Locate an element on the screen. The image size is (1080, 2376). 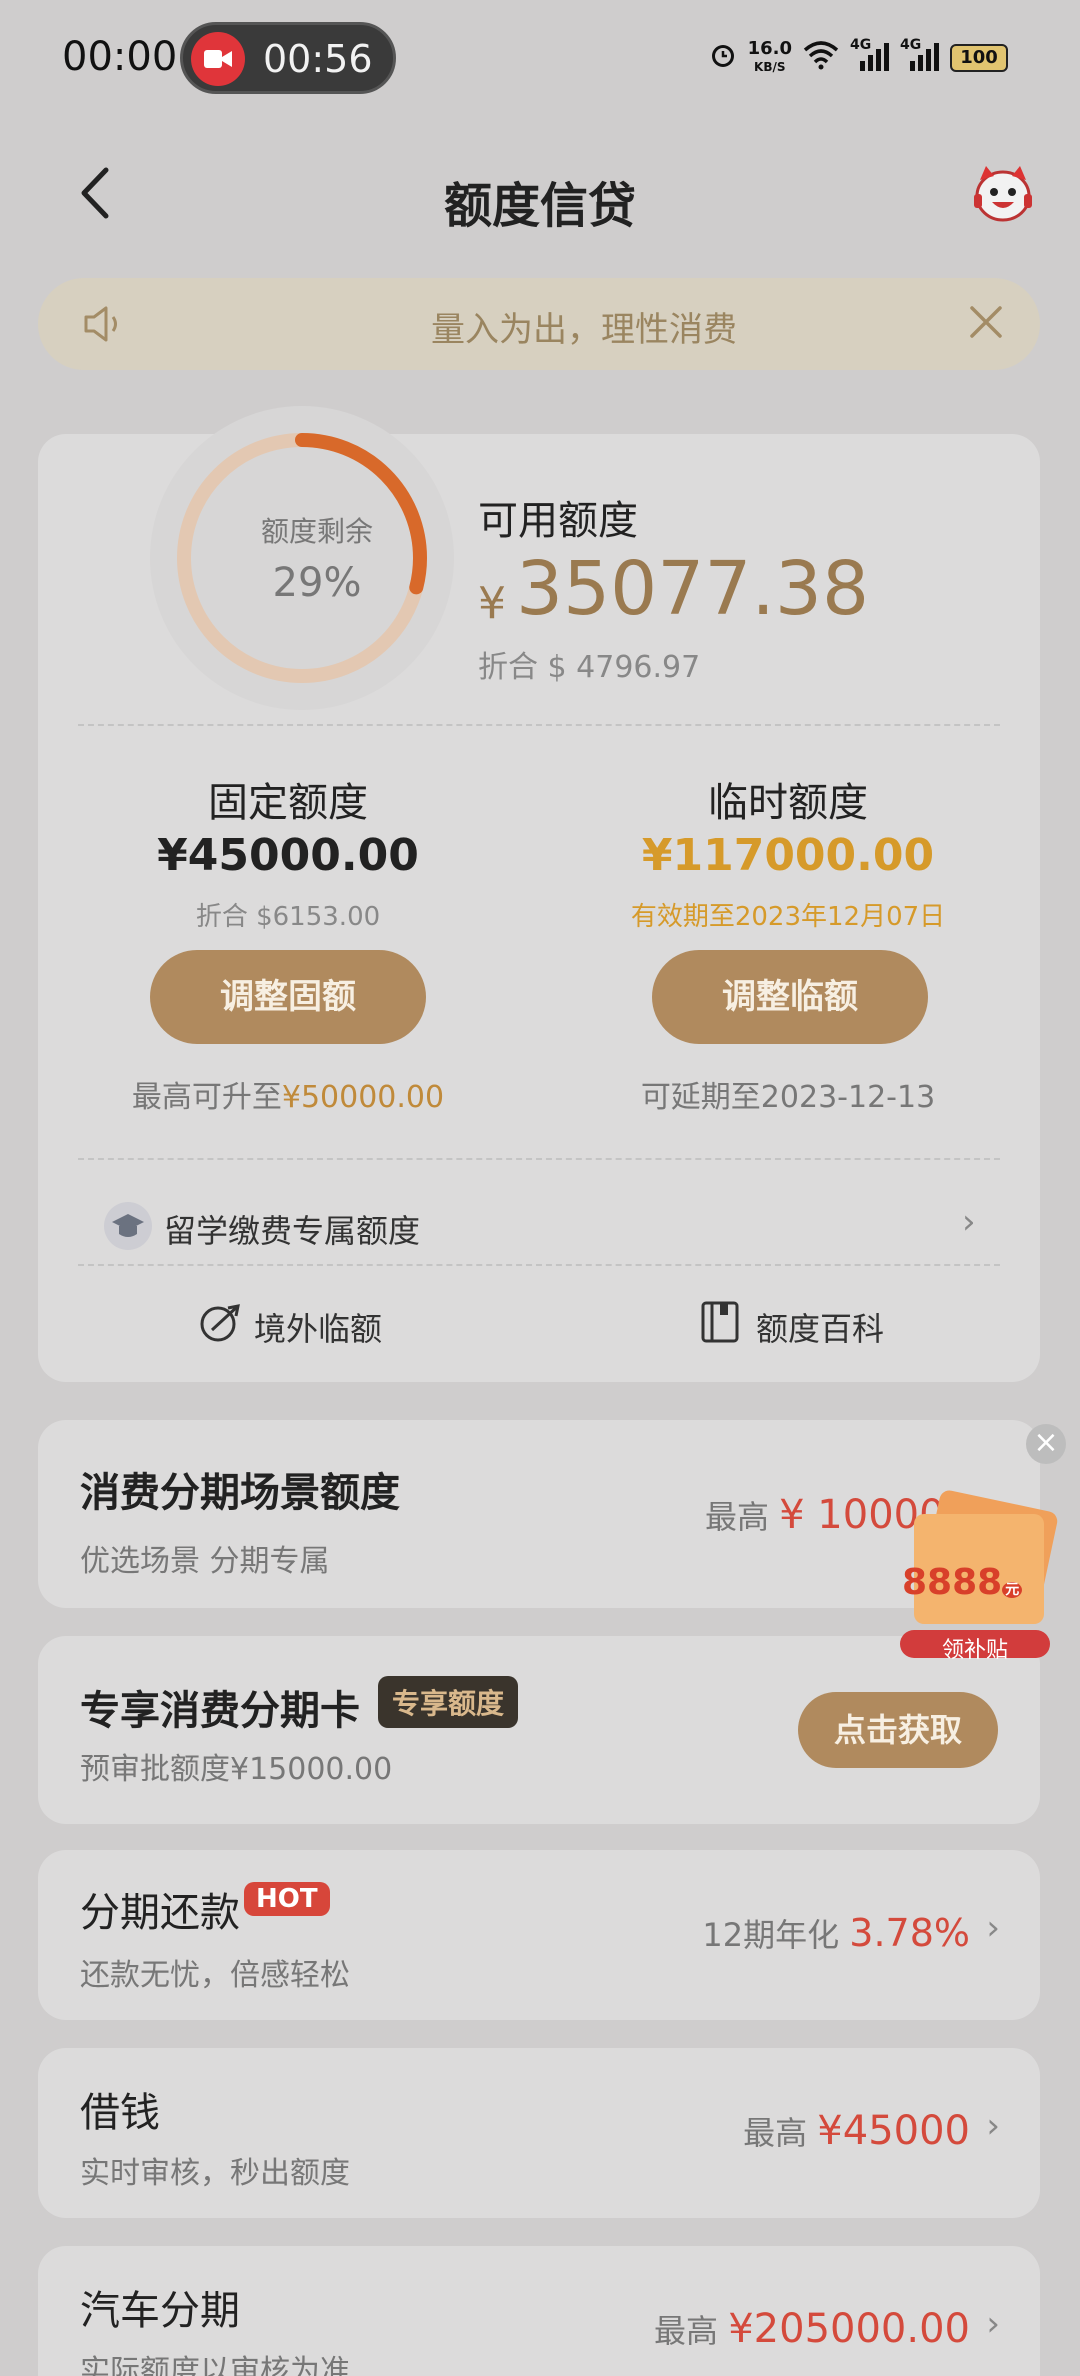
fixed-limit-title: 固定额度 is located at coordinates (288, 803).